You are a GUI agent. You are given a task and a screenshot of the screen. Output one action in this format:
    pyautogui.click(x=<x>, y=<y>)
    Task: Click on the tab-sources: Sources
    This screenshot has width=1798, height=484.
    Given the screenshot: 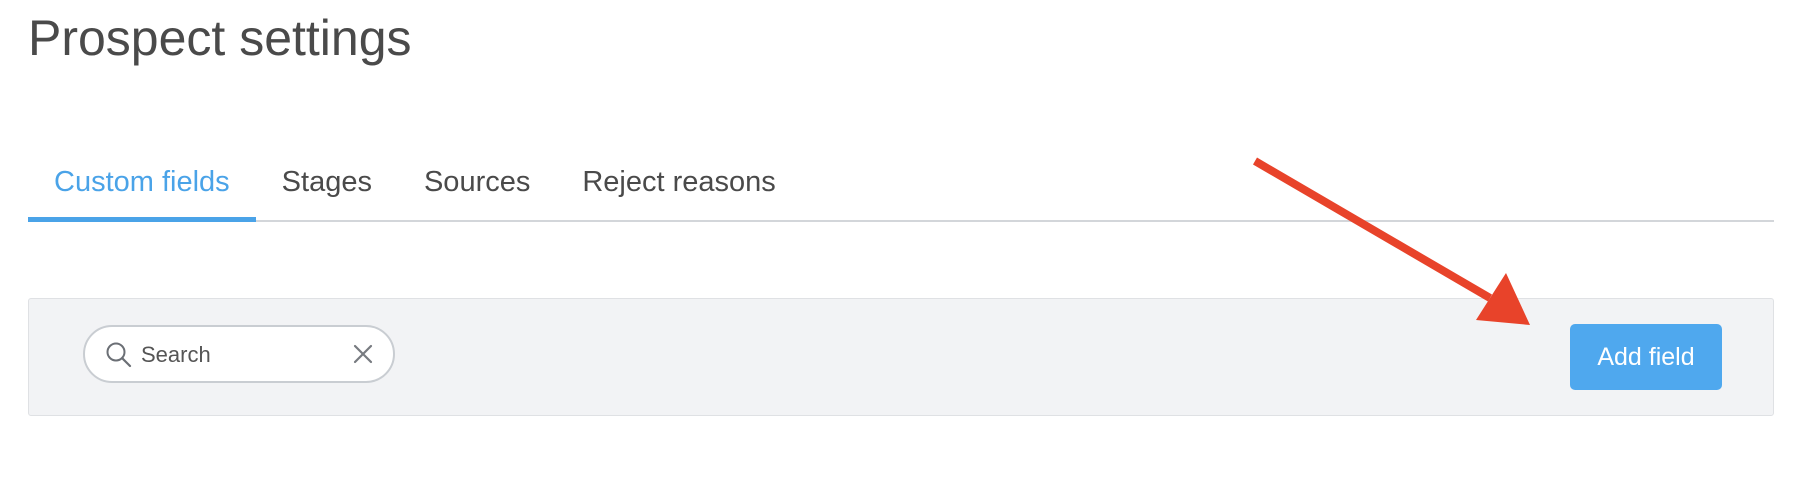 What is the action you would take?
    pyautogui.click(x=477, y=185)
    